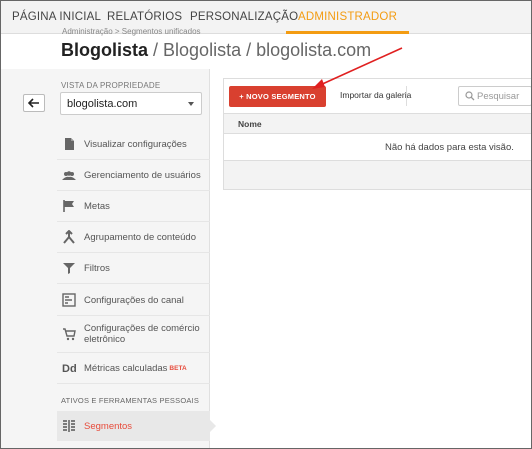 The height and width of the screenshot is (449, 532). Describe the element at coordinates (244, 17) in the screenshot. I see `tab-personalizacao: PERSONALIZAÇÃO` at that location.